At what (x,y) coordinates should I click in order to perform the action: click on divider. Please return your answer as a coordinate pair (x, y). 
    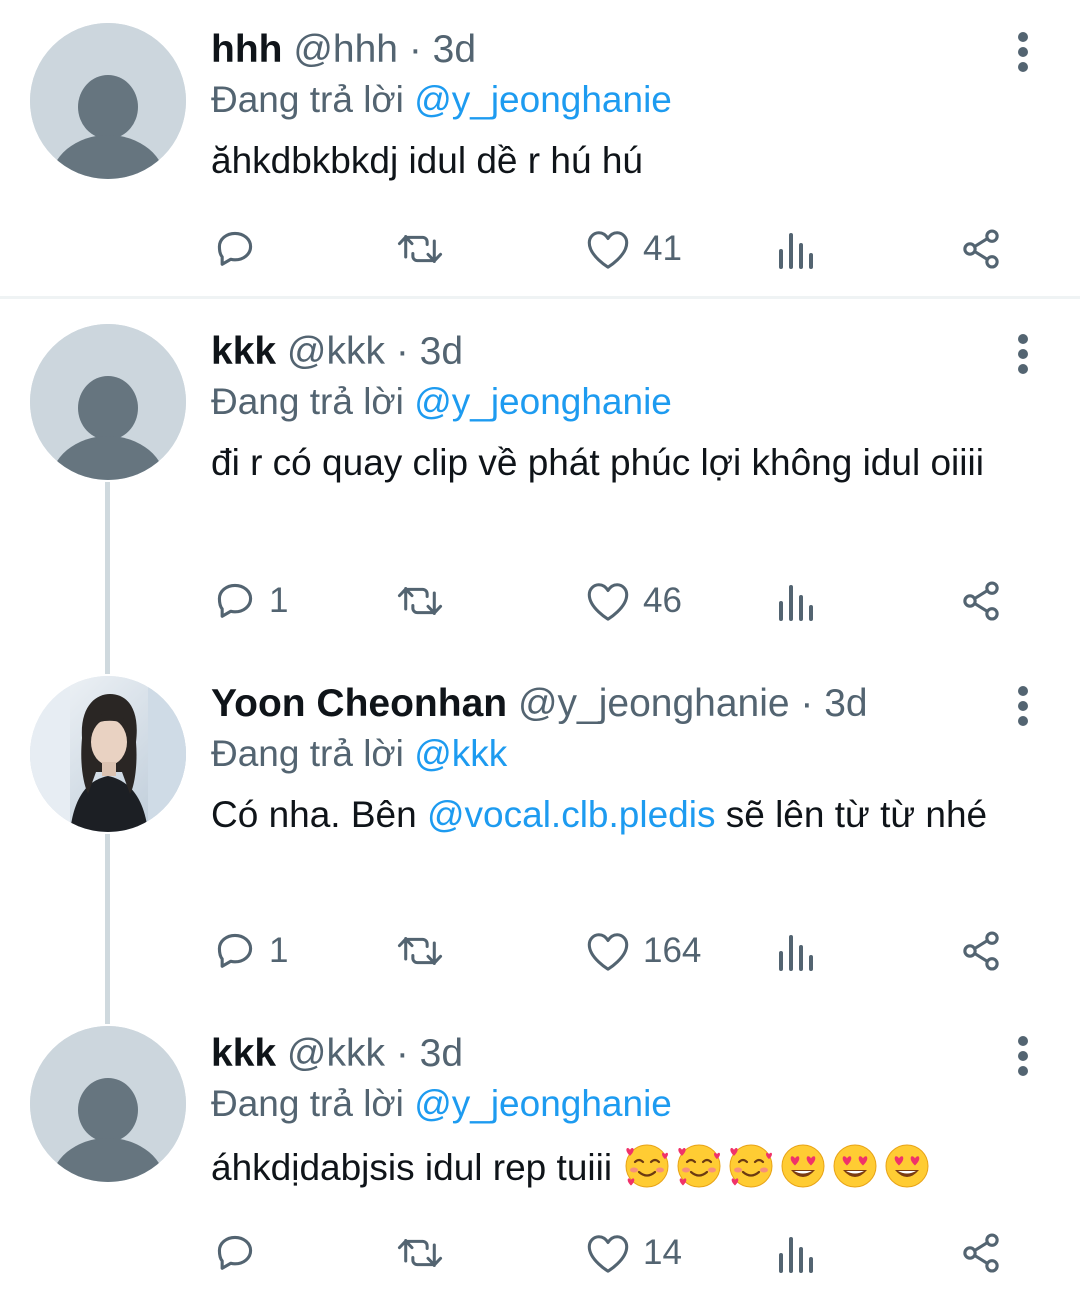
    Looking at the image, I should click on (540, 297).